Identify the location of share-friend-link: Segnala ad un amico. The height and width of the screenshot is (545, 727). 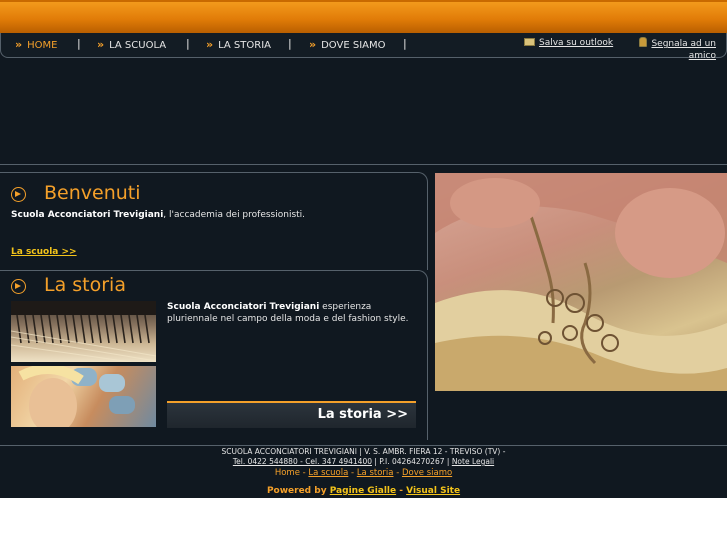
(676, 49).